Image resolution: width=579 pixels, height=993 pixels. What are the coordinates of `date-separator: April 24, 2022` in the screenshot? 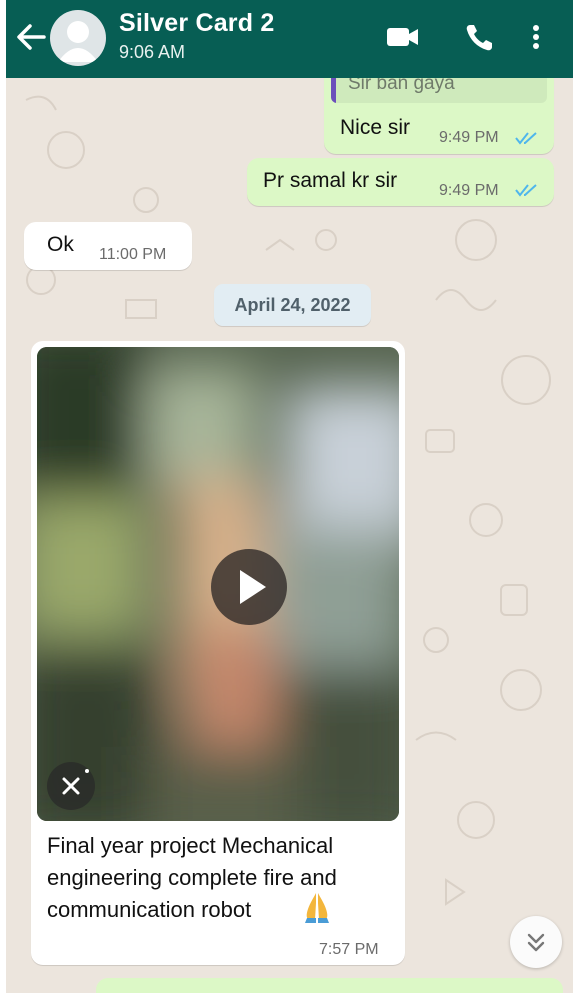 It's located at (292, 305).